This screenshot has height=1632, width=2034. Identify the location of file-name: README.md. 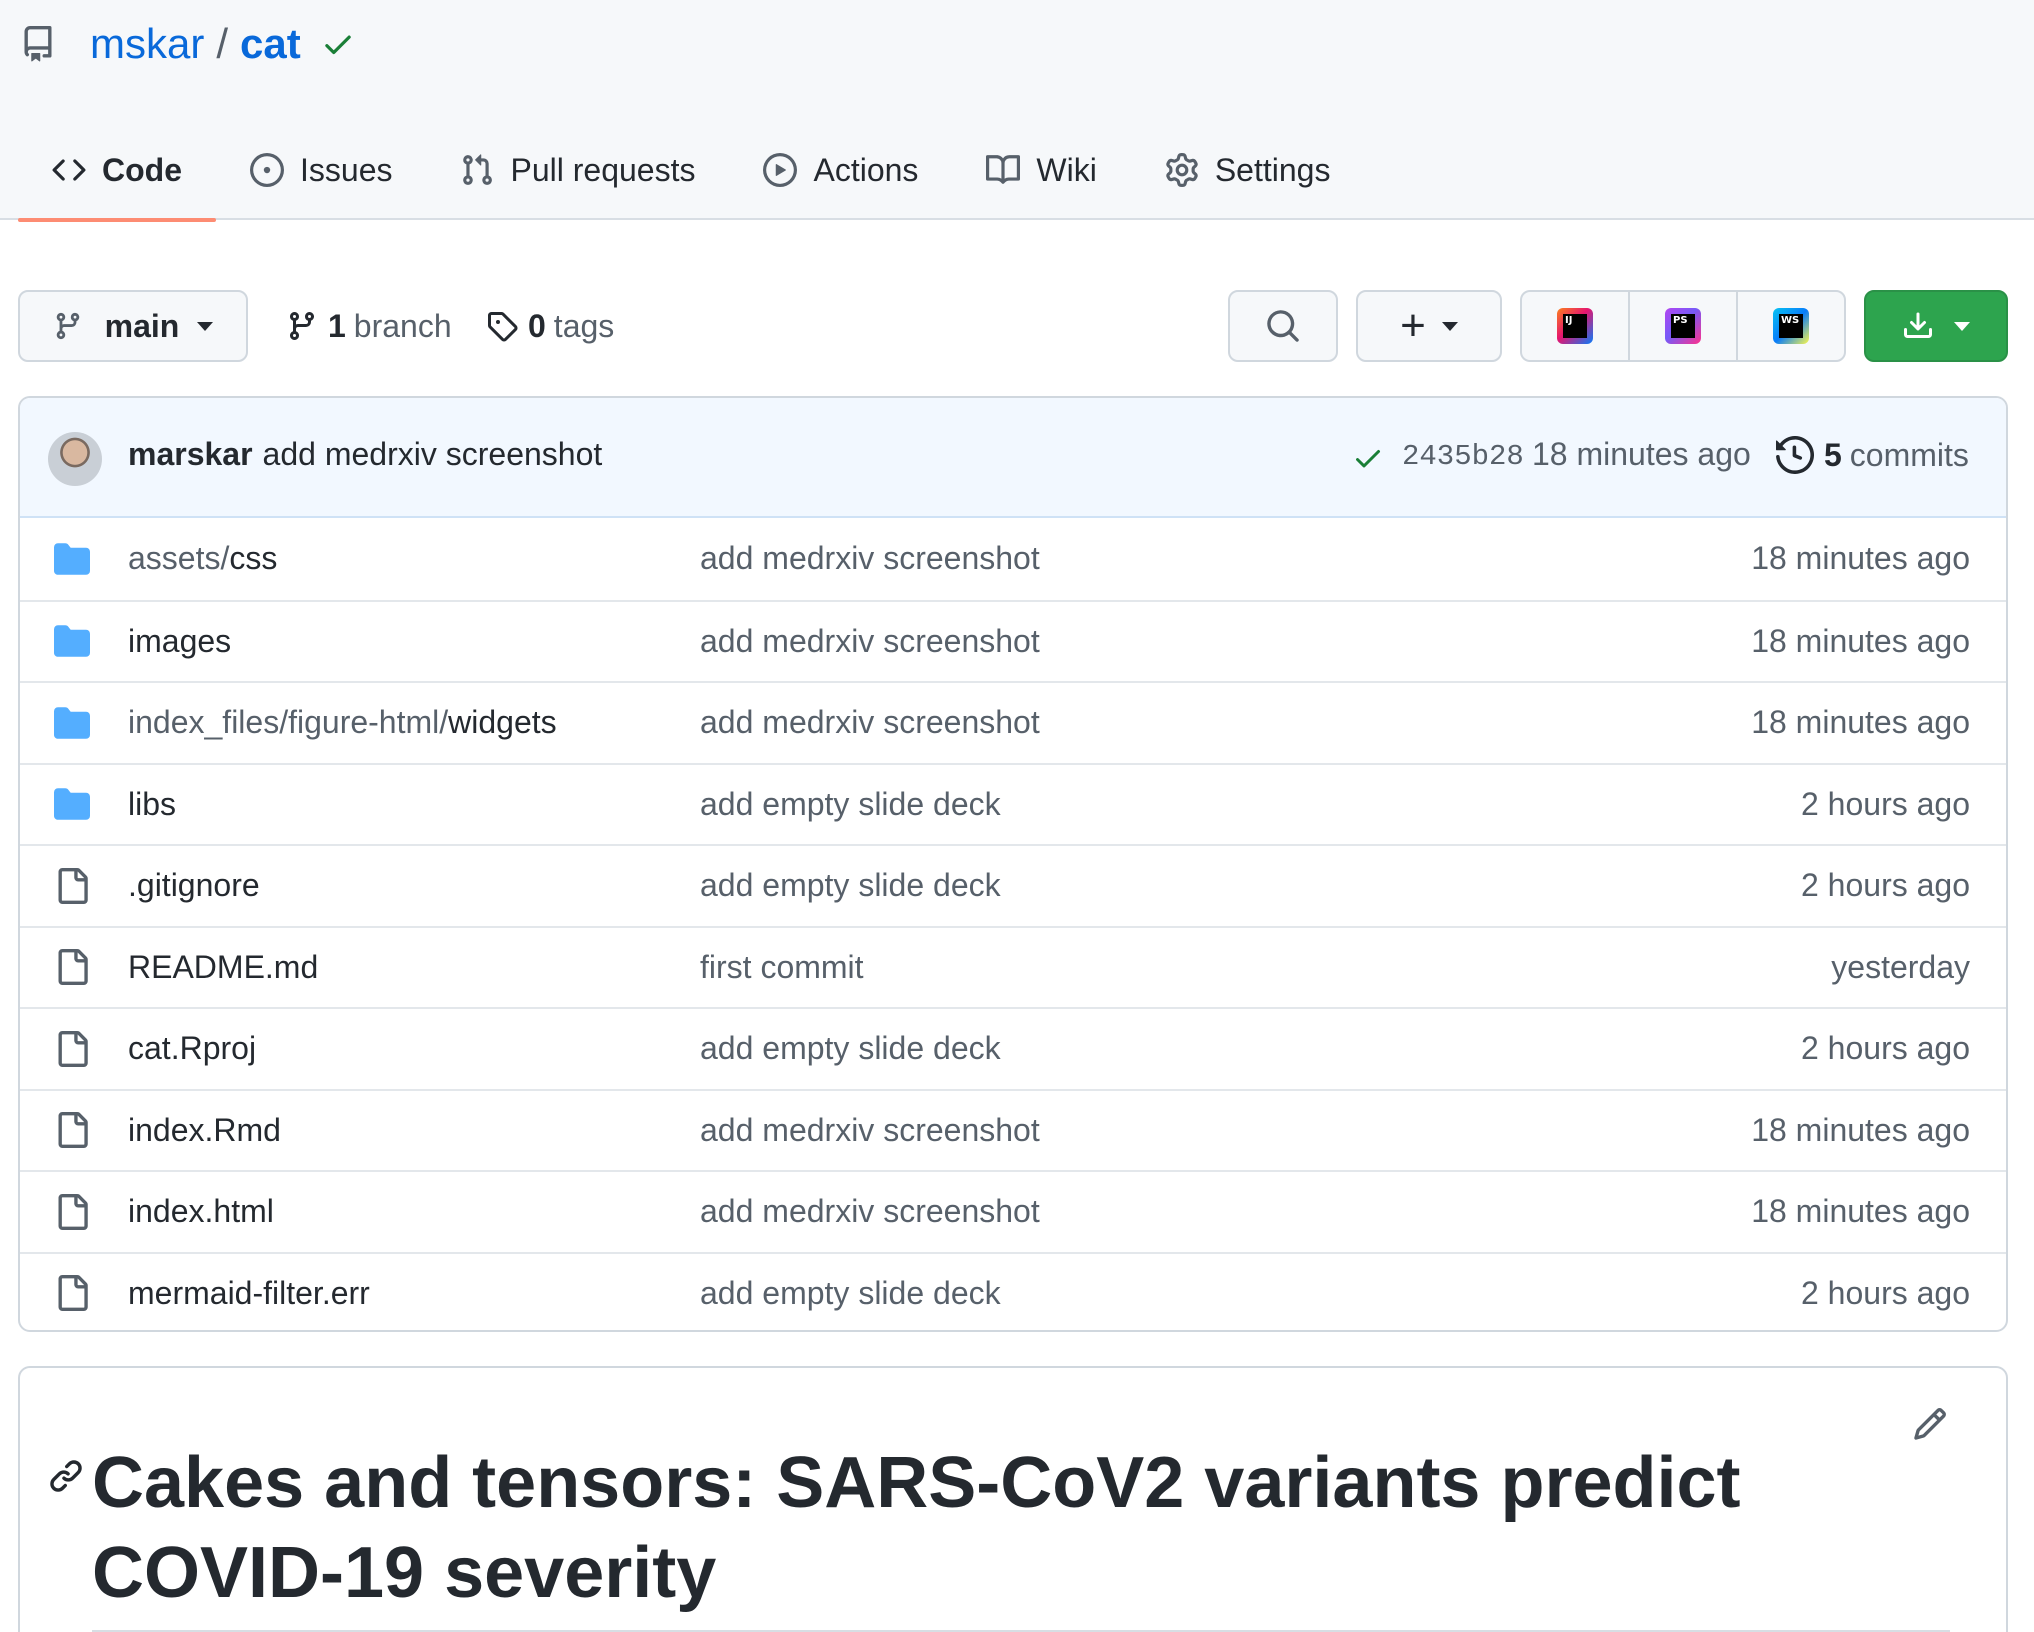
(223, 966).